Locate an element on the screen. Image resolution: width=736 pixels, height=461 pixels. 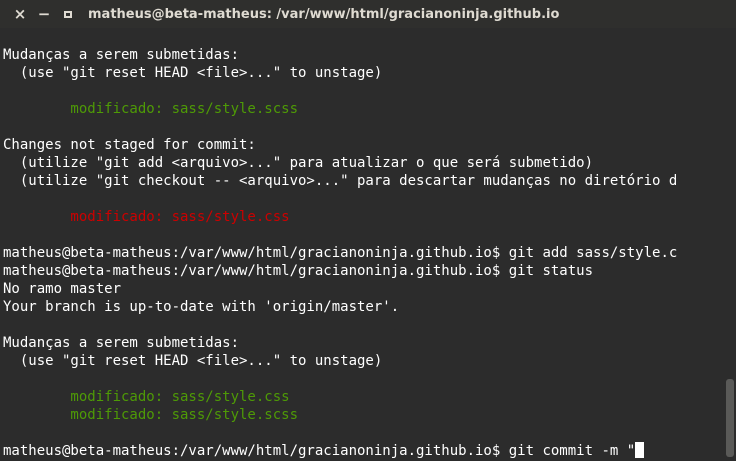
maximize-icon is located at coordinates (68, 14).